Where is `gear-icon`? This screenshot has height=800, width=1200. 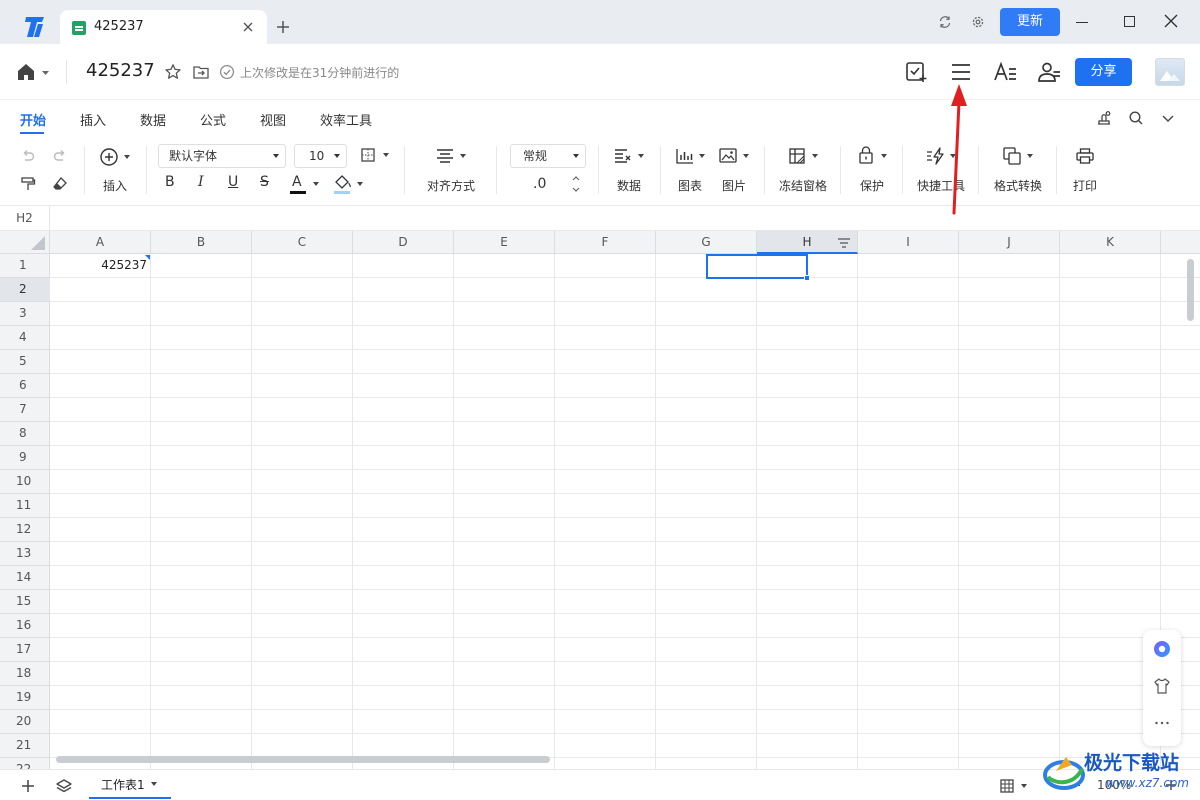
gear-icon is located at coordinates (978, 22).